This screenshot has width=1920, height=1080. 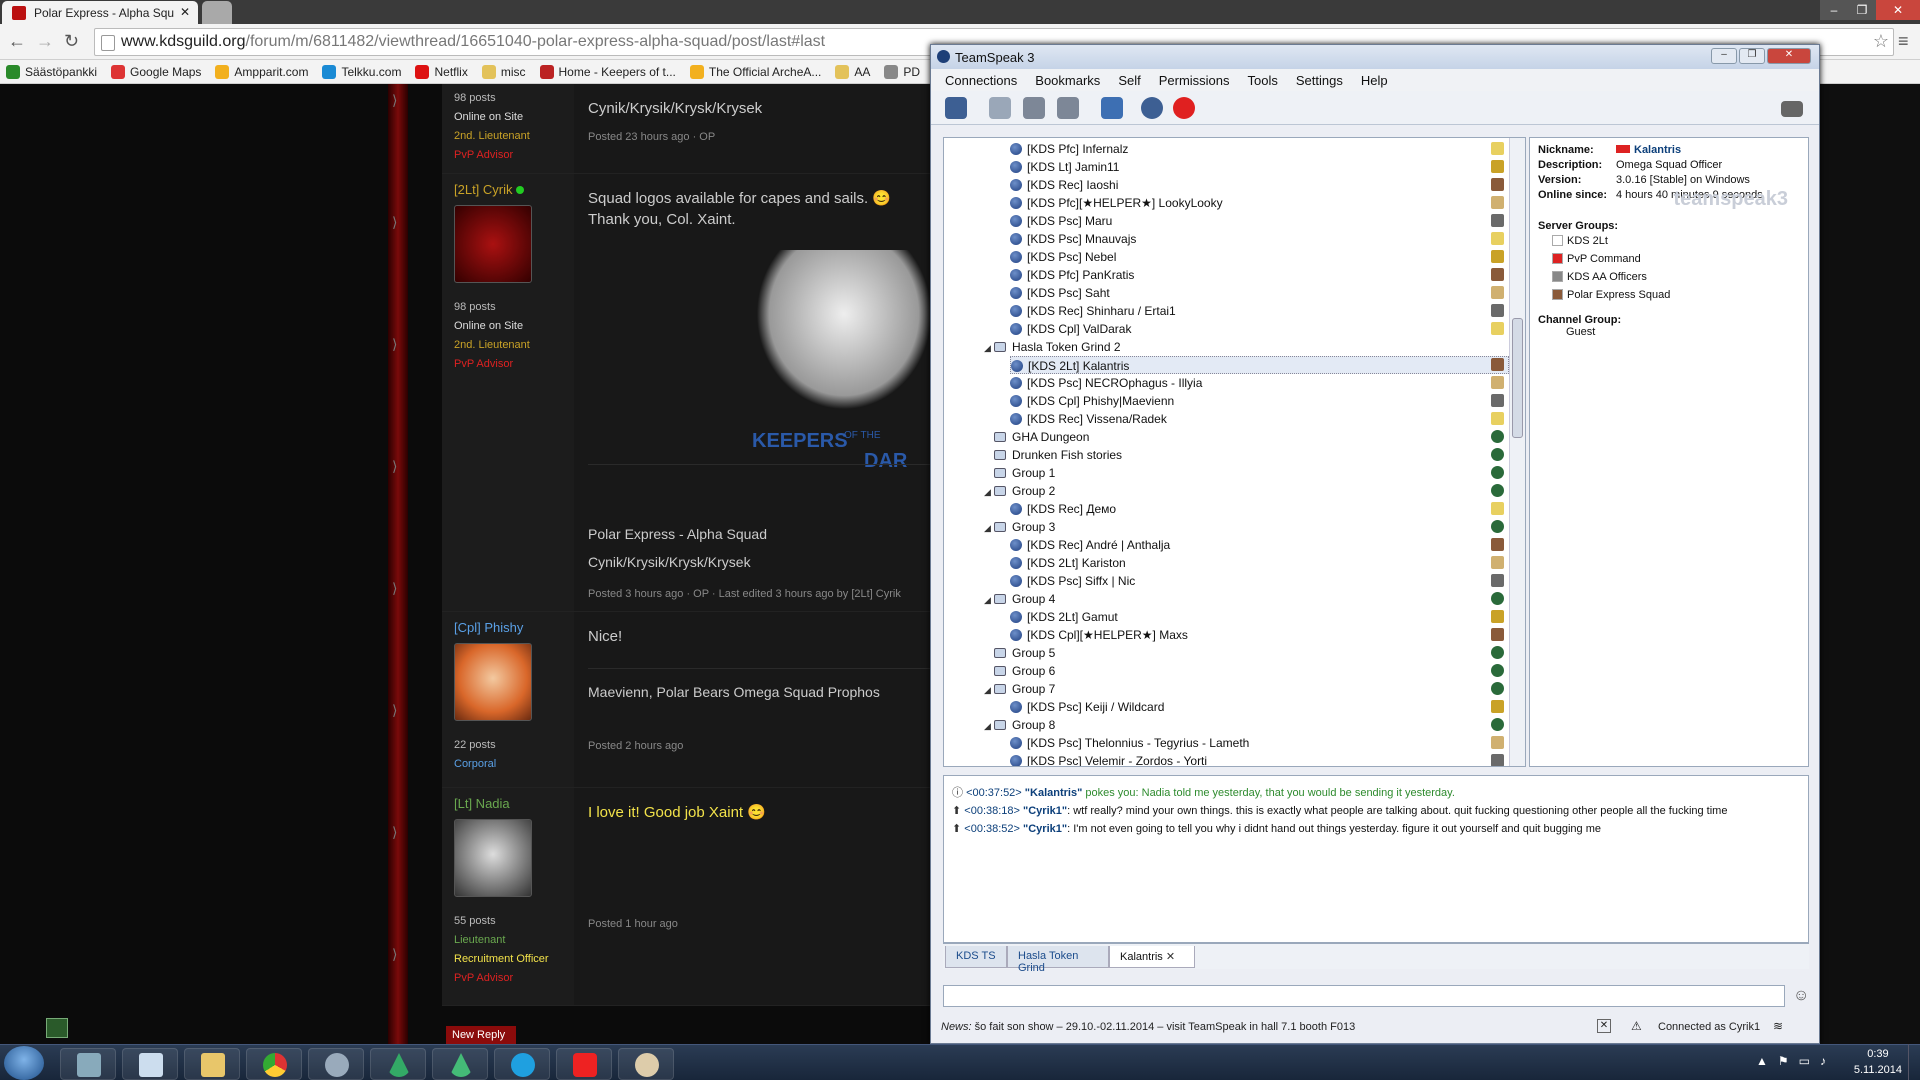 I want to click on bookmark-item: PD, so click(x=902, y=71).